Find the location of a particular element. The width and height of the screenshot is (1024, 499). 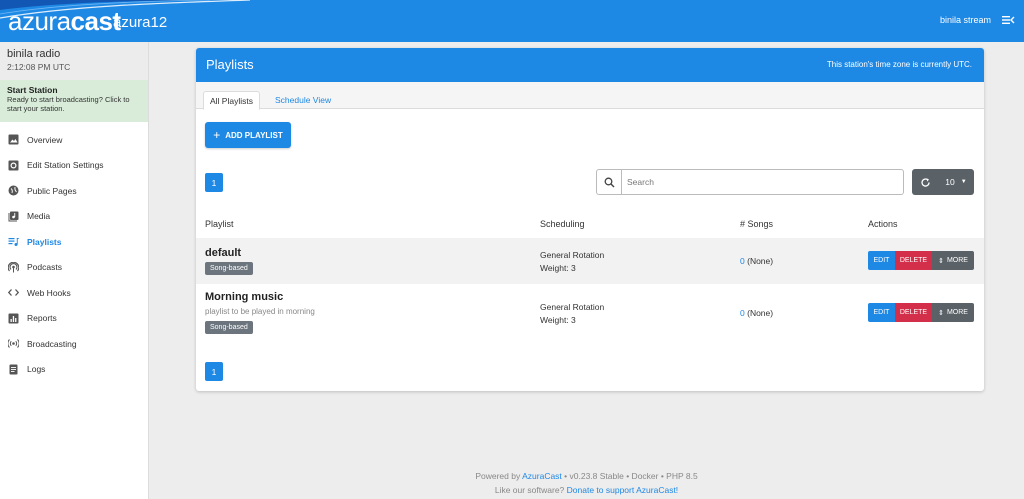

sidebar-item-podcasts: Podcasts is located at coordinates (74, 268).